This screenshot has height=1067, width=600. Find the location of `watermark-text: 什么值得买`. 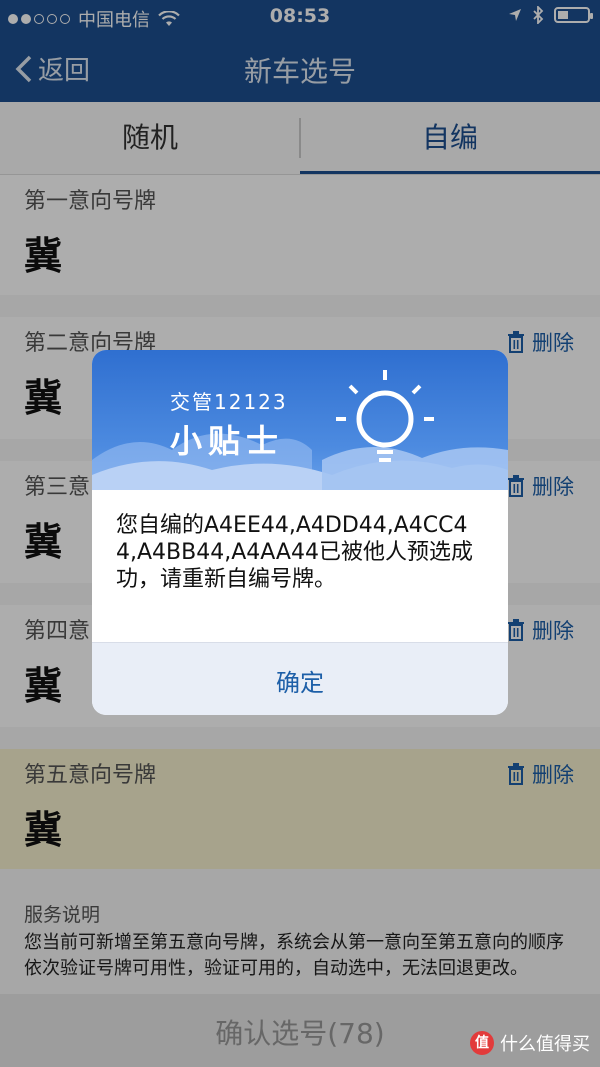

watermark-text: 什么值得买 is located at coordinates (545, 1044).